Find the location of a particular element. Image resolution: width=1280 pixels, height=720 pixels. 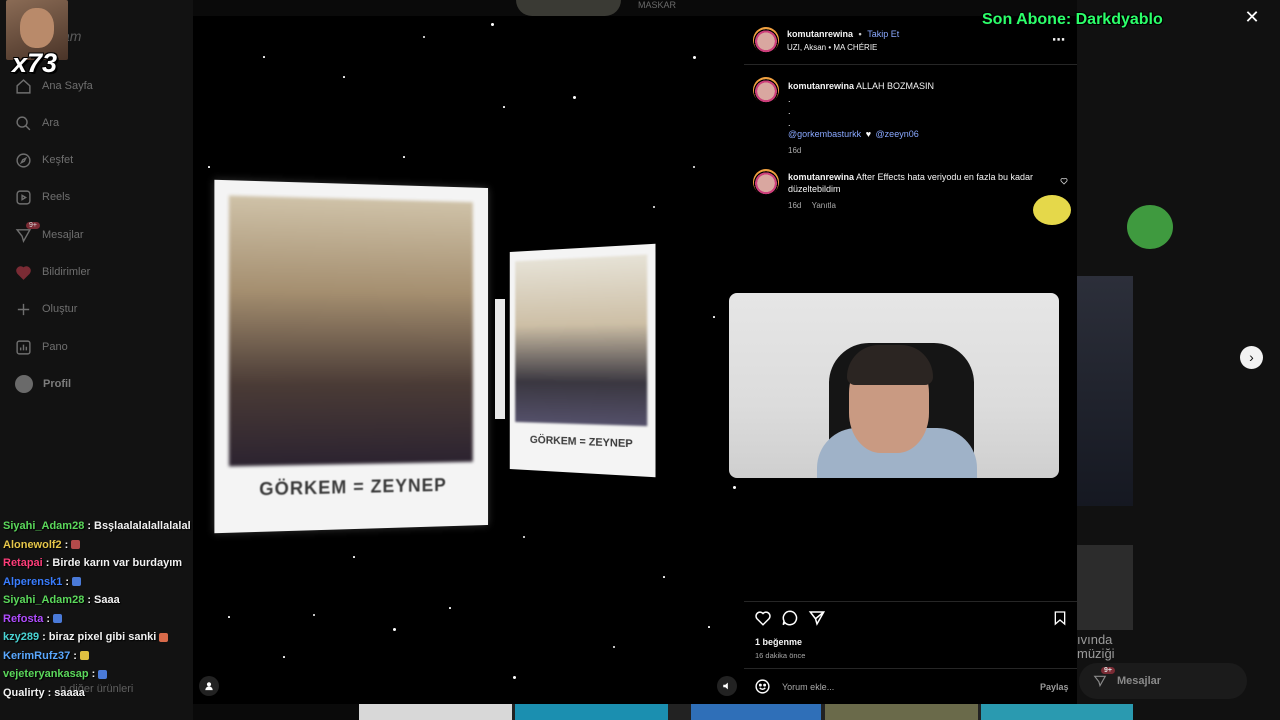

comment-like-icon is located at coordinates (1064, 181).